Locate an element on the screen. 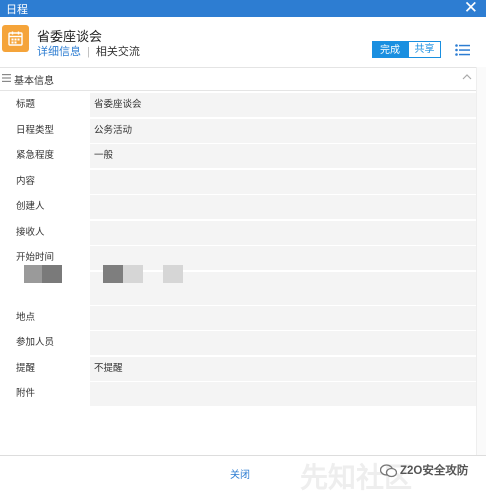  section-header: 基本信息 is located at coordinates (238, 79).